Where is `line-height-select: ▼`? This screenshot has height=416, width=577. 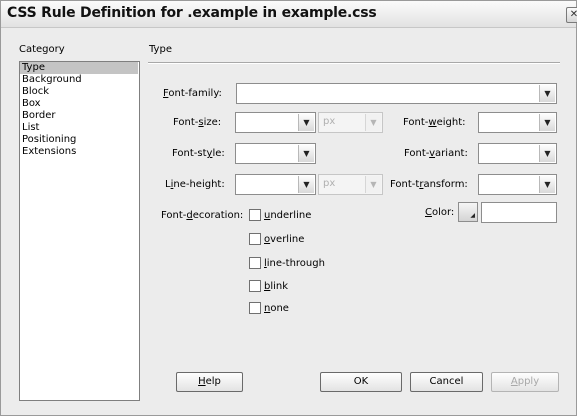
line-height-select: ▼ is located at coordinates (275, 184).